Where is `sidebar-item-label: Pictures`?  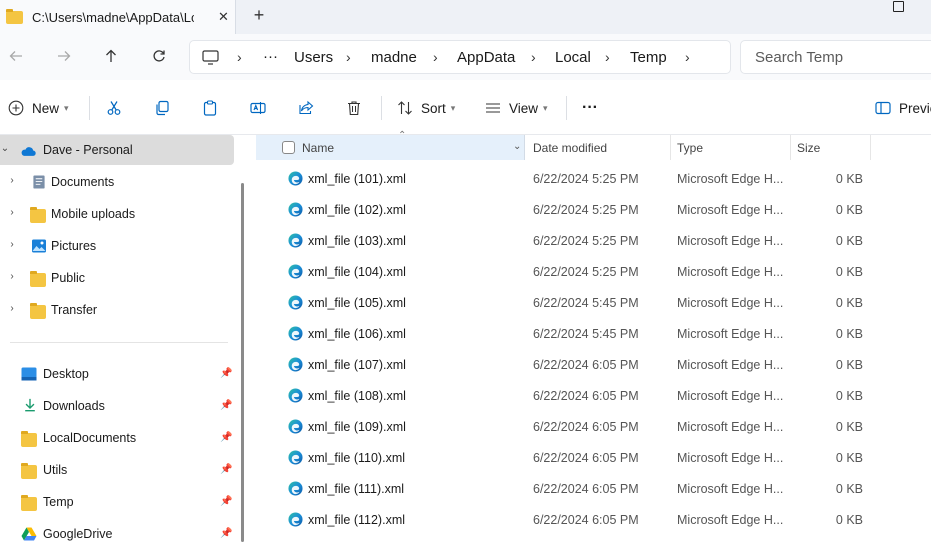
sidebar-item-label: Pictures is located at coordinates (74, 246).